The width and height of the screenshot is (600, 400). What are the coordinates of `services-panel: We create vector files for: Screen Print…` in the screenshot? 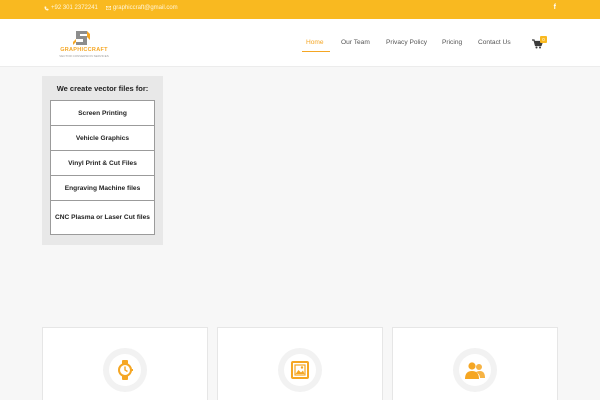 It's located at (102, 160).